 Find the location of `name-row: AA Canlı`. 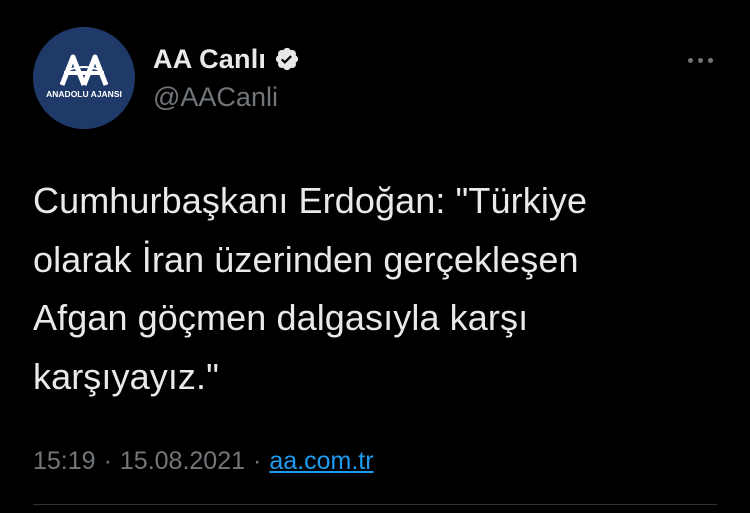

name-row: AA Canlı is located at coordinates (226, 59).